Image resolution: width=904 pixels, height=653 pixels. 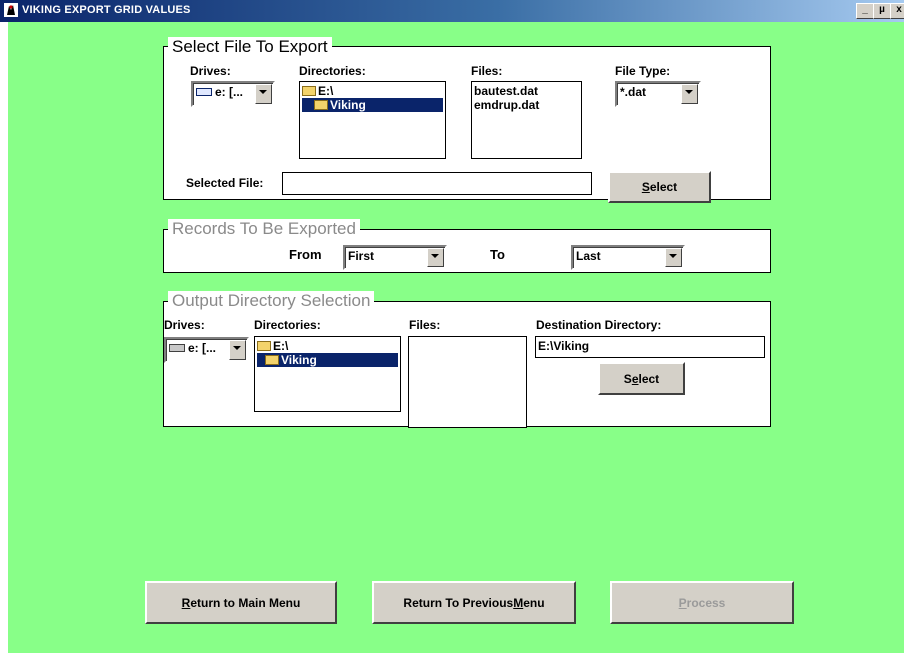 What do you see at coordinates (628, 257) in the screenshot?
I see `to-combo: Last` at bounding box center [628, 257].